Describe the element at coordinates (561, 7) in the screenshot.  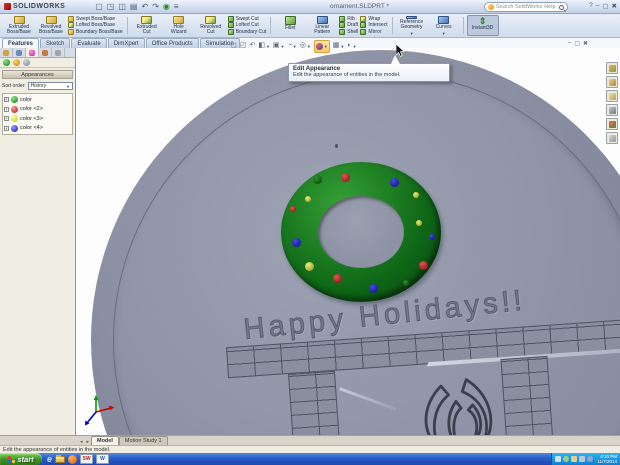
I see `search-icon` at that location.